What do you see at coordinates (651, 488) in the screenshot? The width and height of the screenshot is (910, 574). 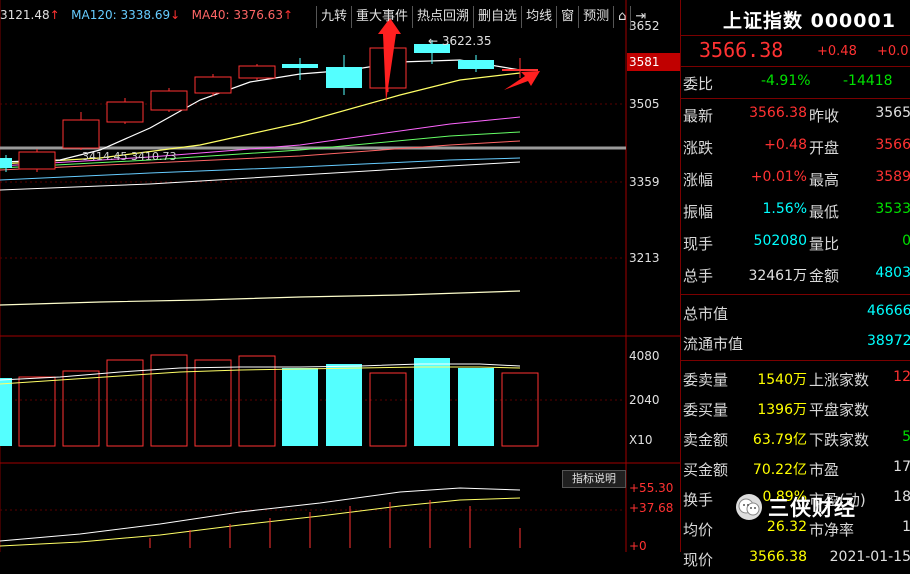 I see `indicator-axis-label: +55.30` at bounding box center [651, 488].